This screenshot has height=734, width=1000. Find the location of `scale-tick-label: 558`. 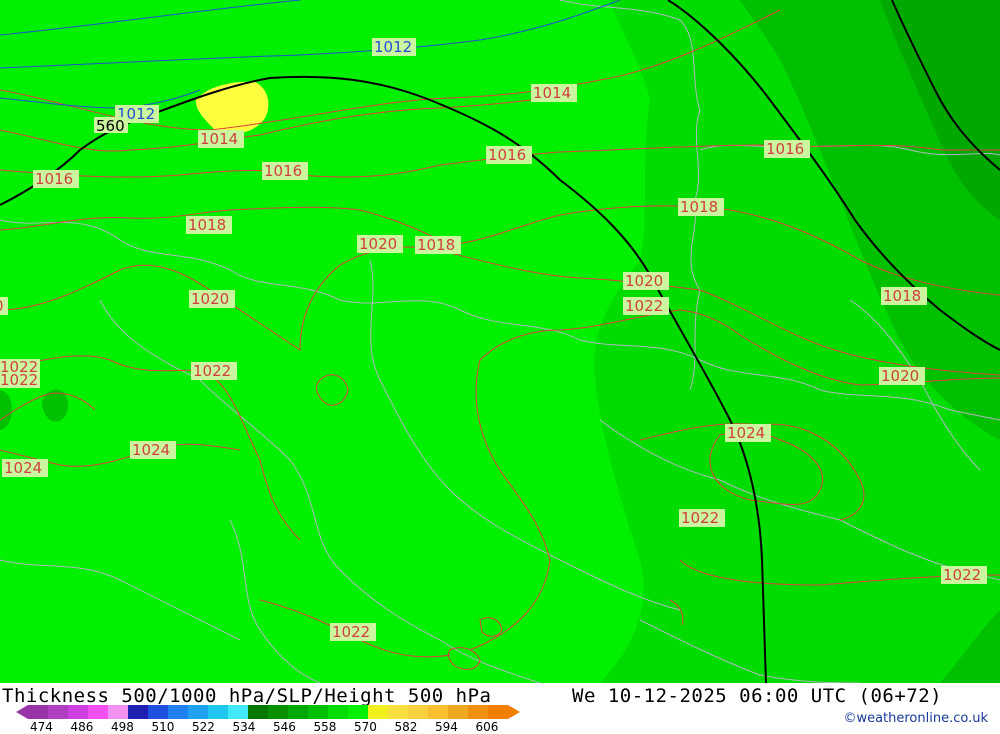

scale-tick-label: 558 is located at coordinates (325, 727).